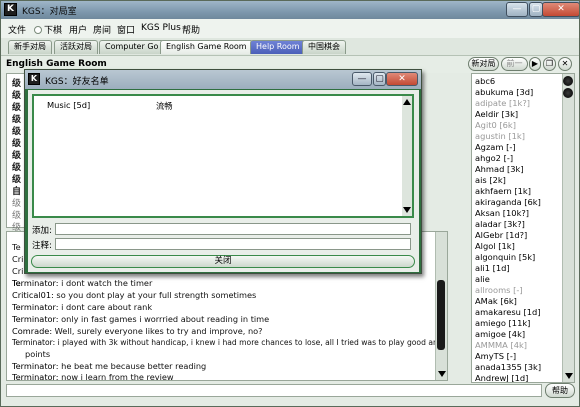 This screenshot has width=580, height=407. Describe the element at coordinates (490, 180) in the screenshot. I see `user-list-item: ais [2k]` at that location.